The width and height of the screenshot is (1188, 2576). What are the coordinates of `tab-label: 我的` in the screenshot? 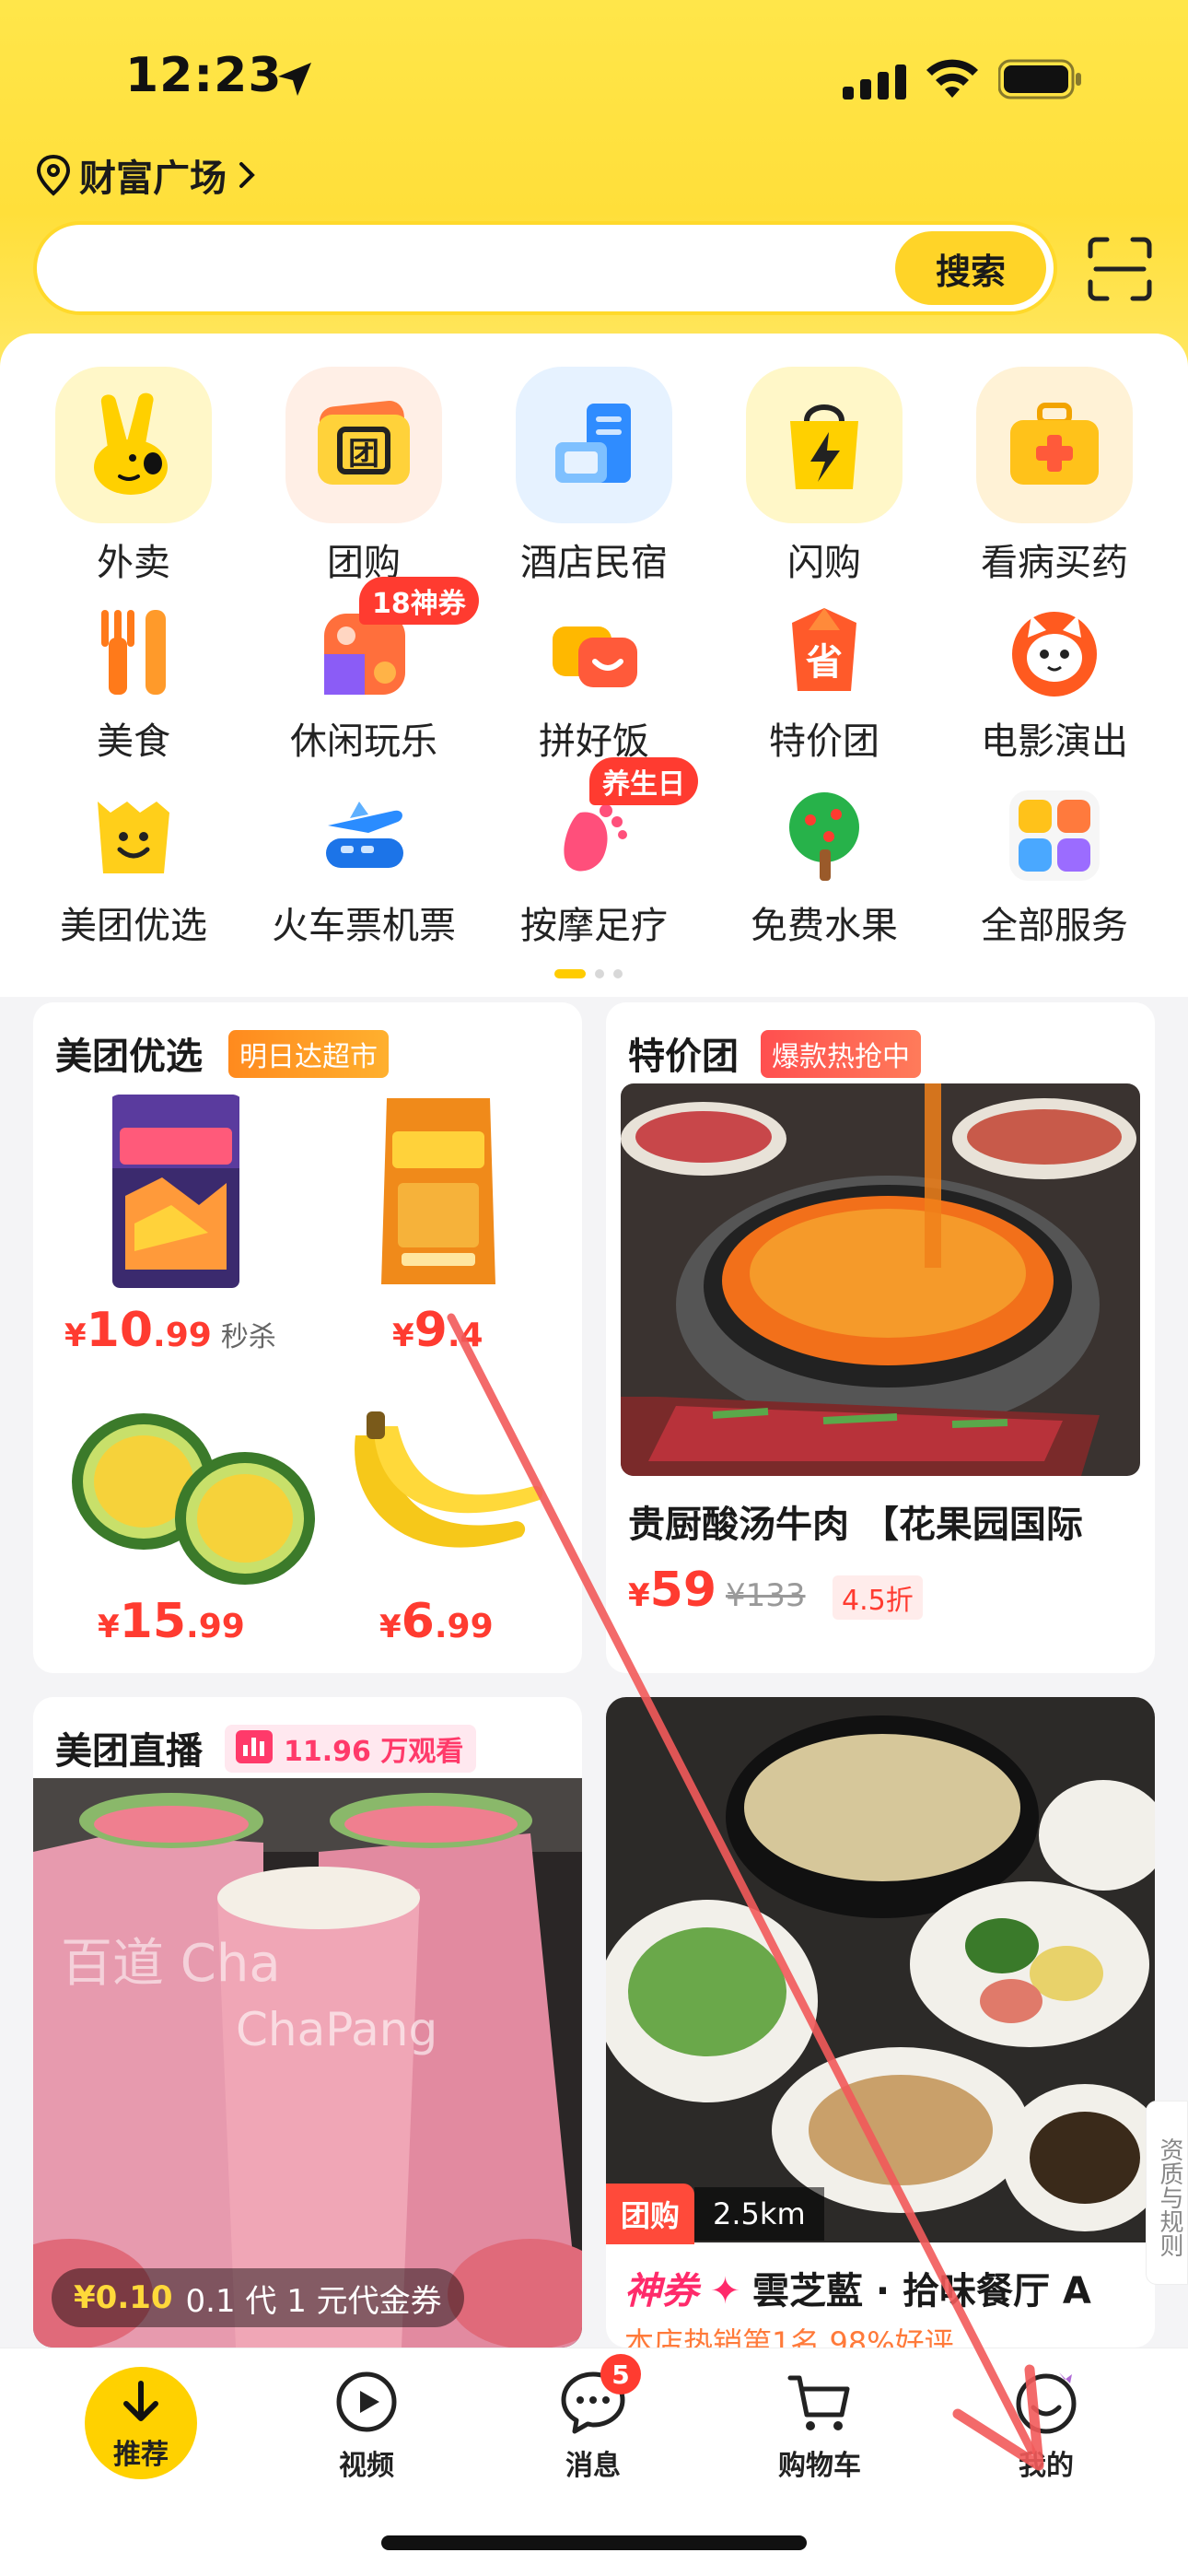 It's located at (1046, 2466).